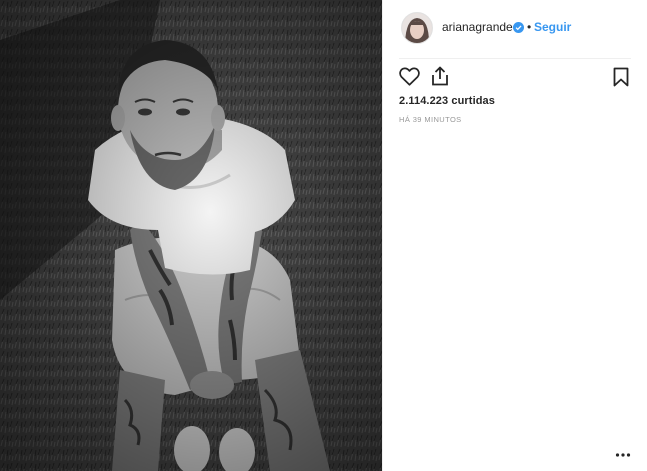  What do you see at coordinates (430, 119) in the screenshot?
I see `post-timestamp: HÁ 39 MINUTOS` at bounding box center [430, 119].